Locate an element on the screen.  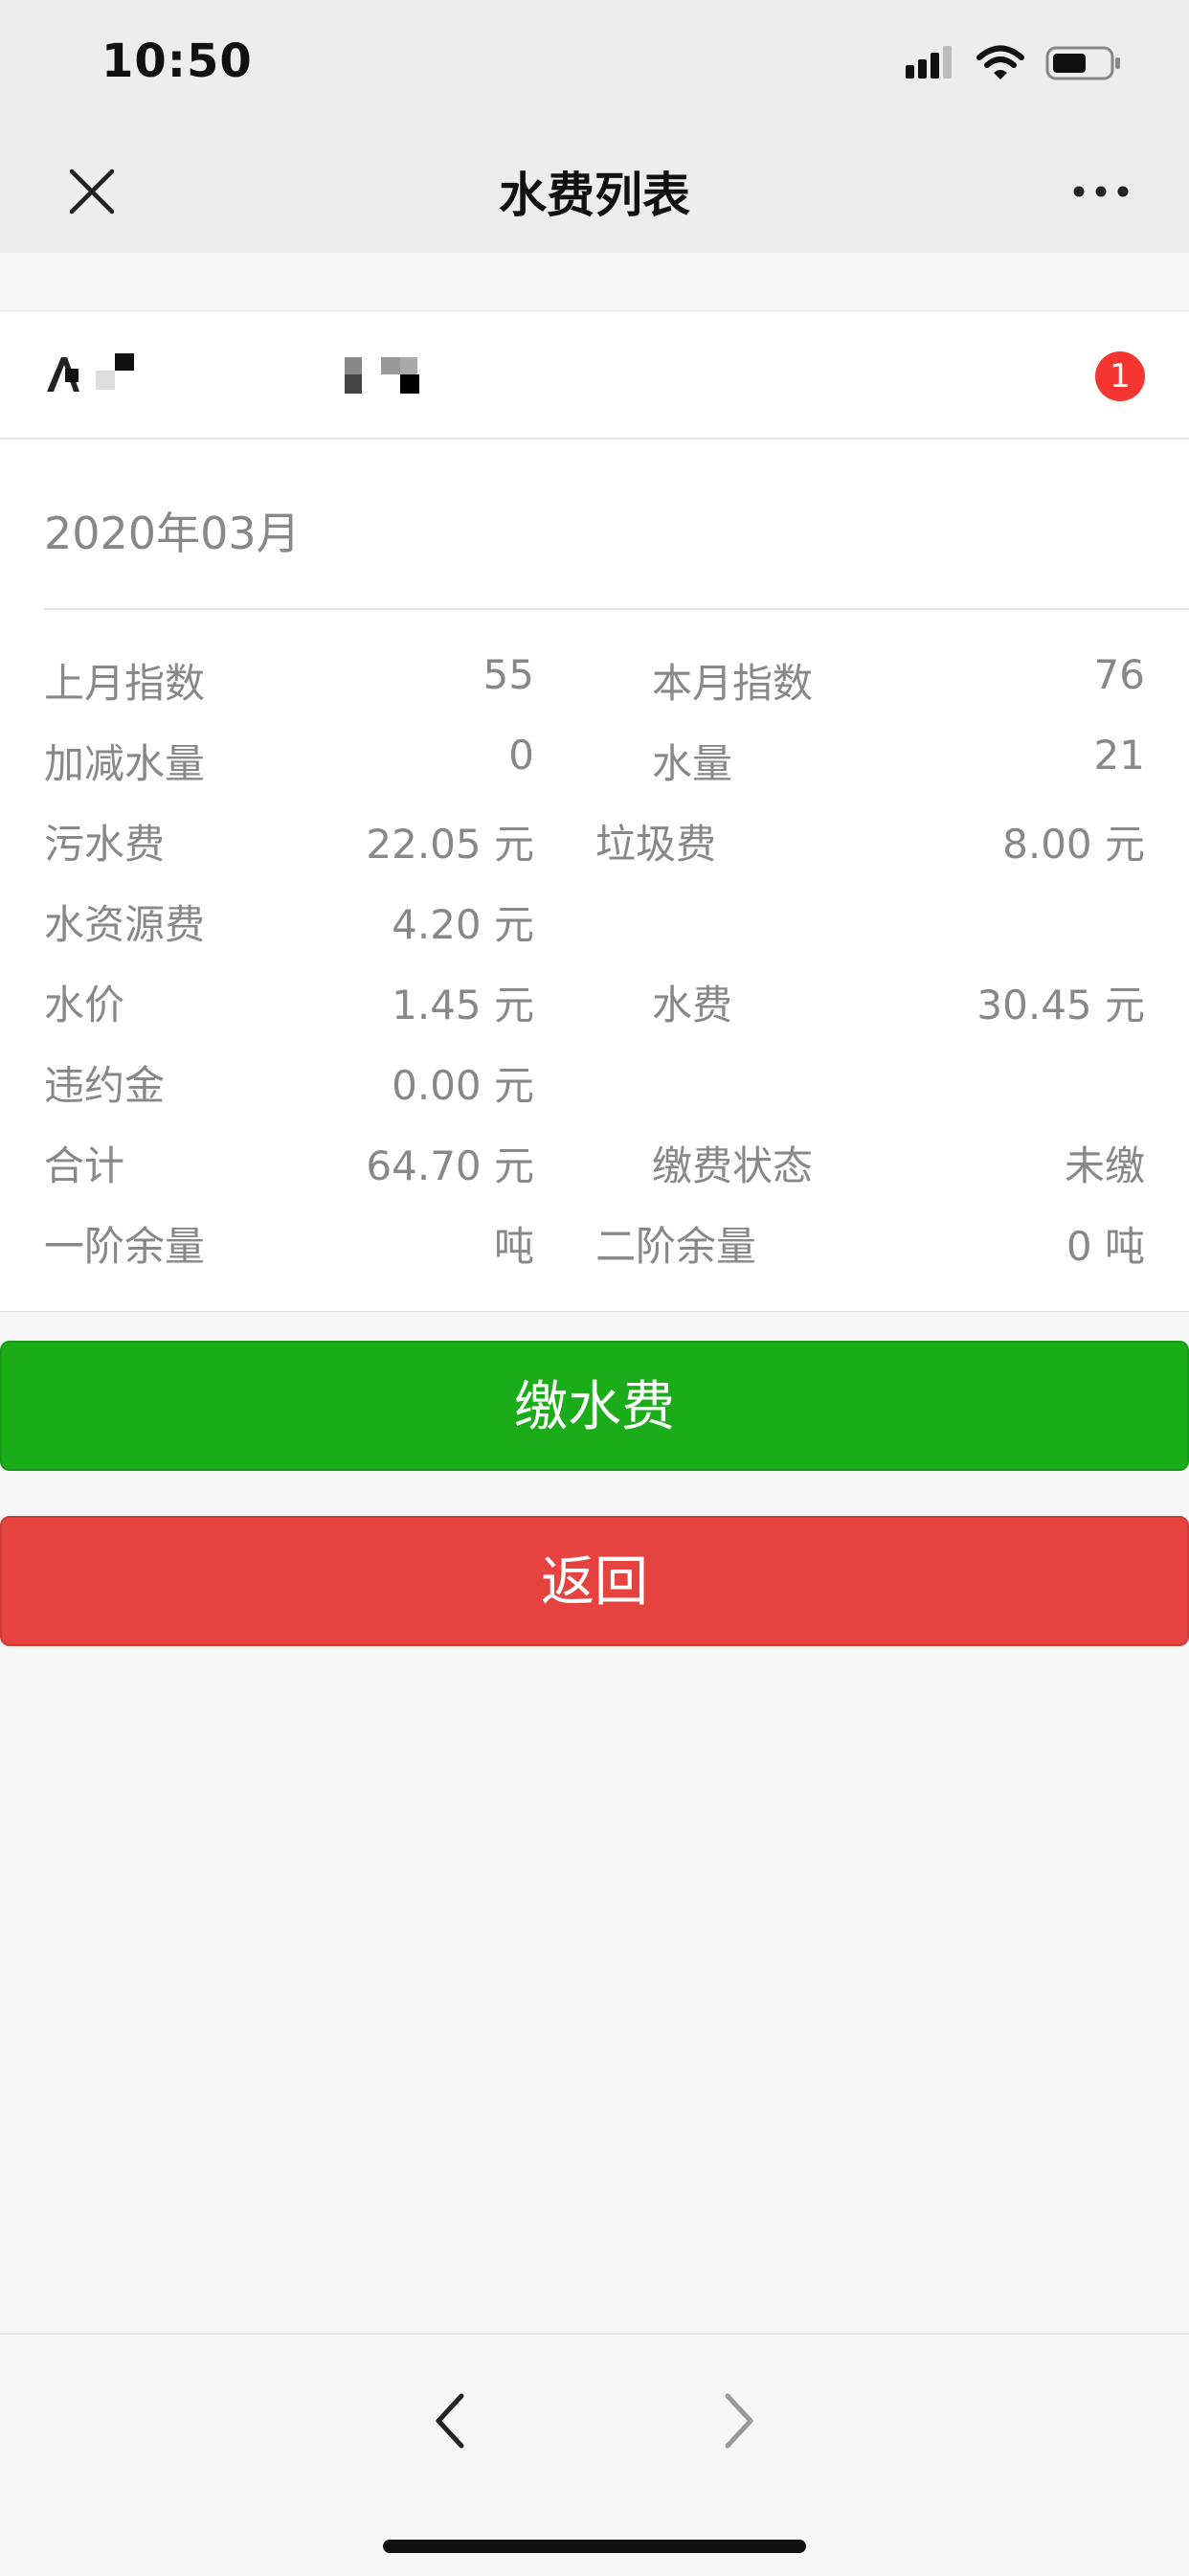
field-value: 55 is located at coordinates (508, 674).